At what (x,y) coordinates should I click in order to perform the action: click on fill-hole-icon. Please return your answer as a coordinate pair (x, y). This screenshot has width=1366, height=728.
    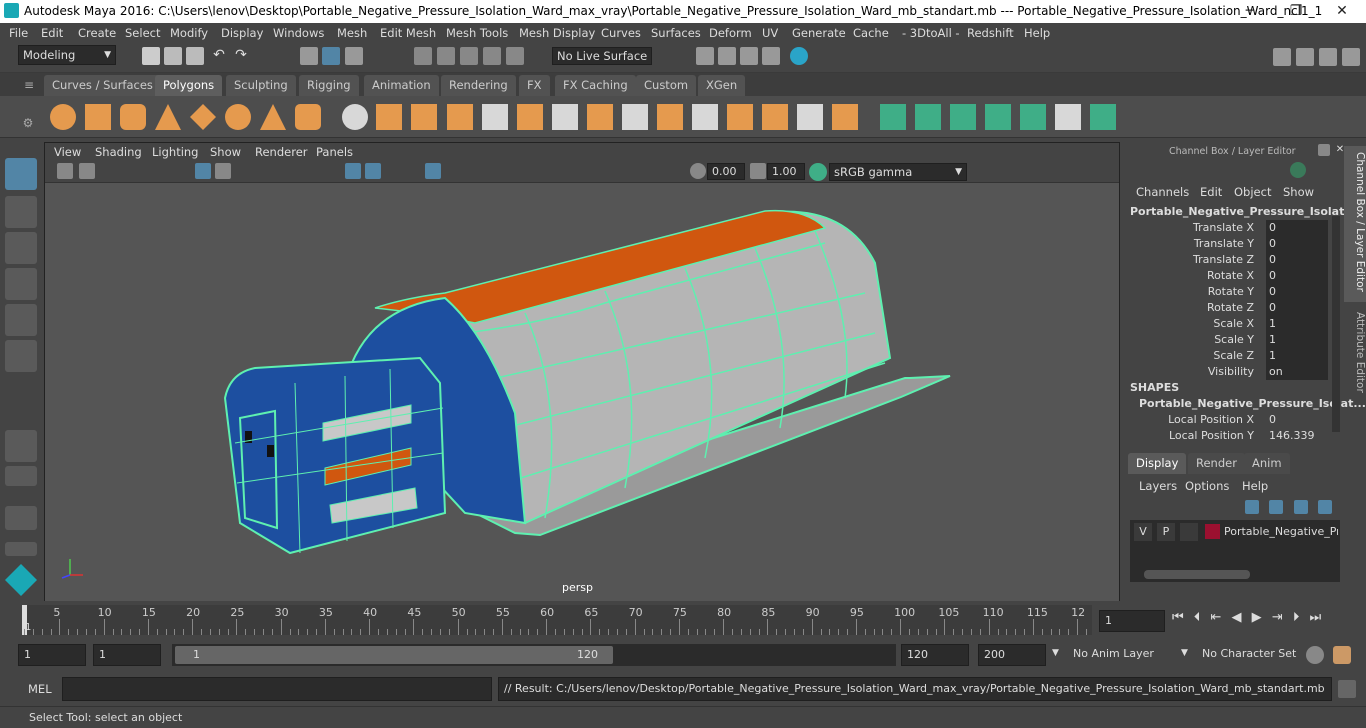
    Looking at the image, I should click on (845, 117).